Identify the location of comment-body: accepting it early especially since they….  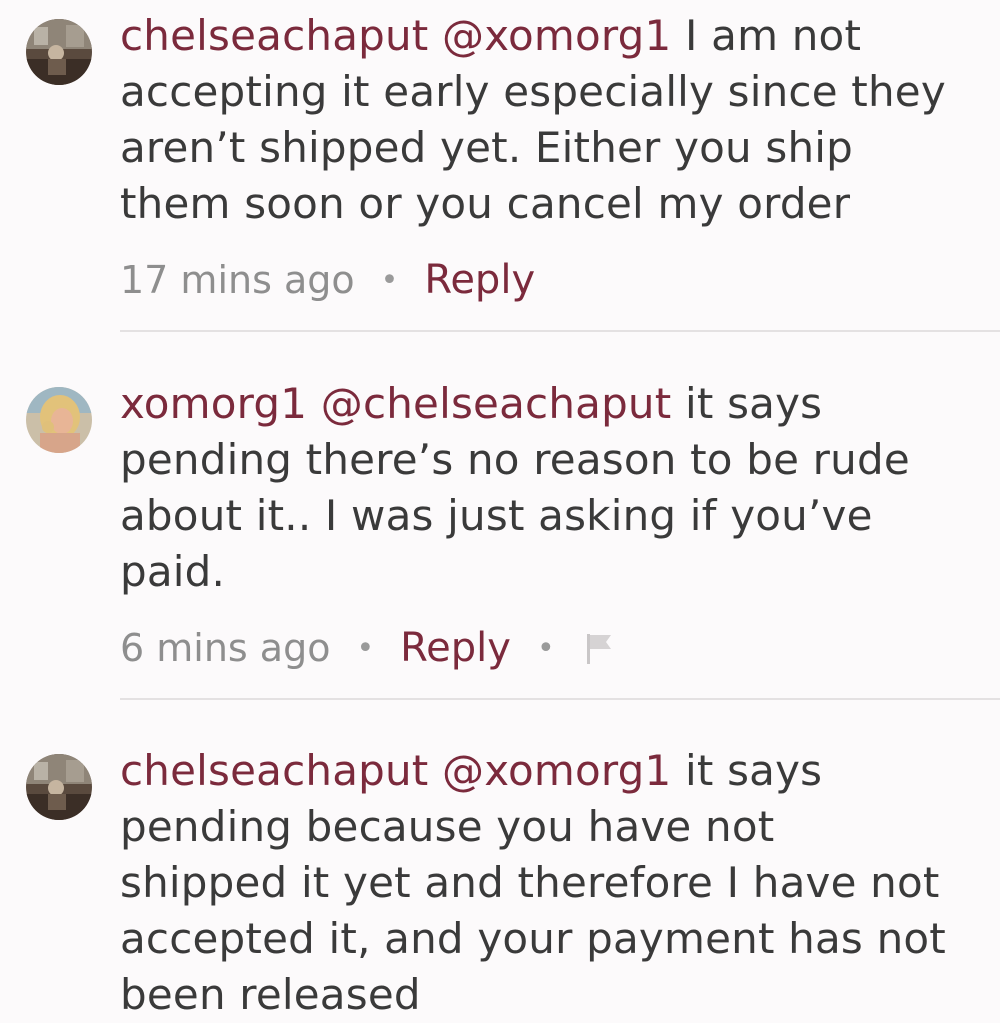
(533, 147).